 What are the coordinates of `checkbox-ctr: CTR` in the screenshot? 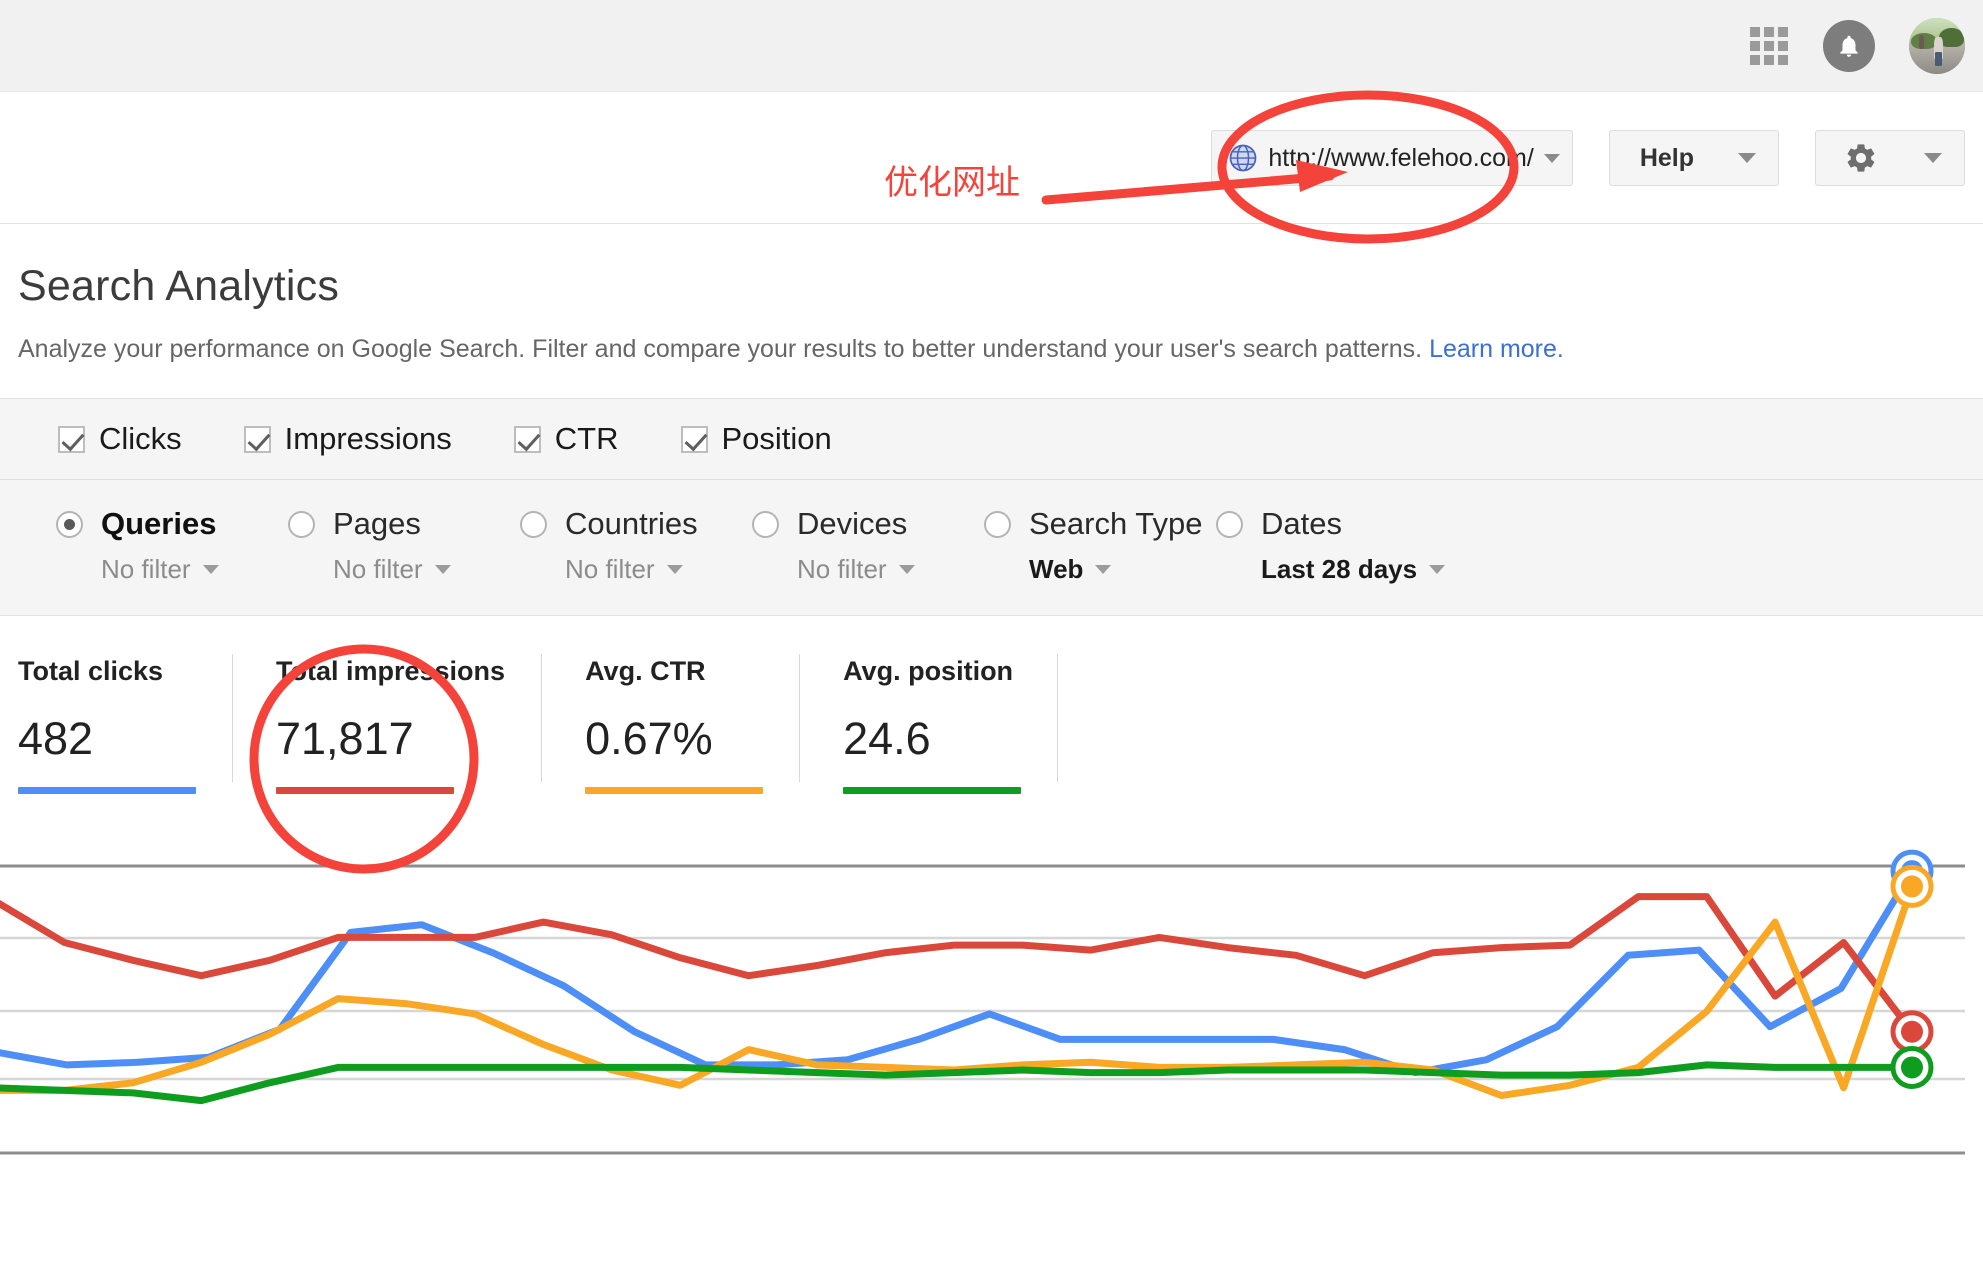 It's located at (566, 439).